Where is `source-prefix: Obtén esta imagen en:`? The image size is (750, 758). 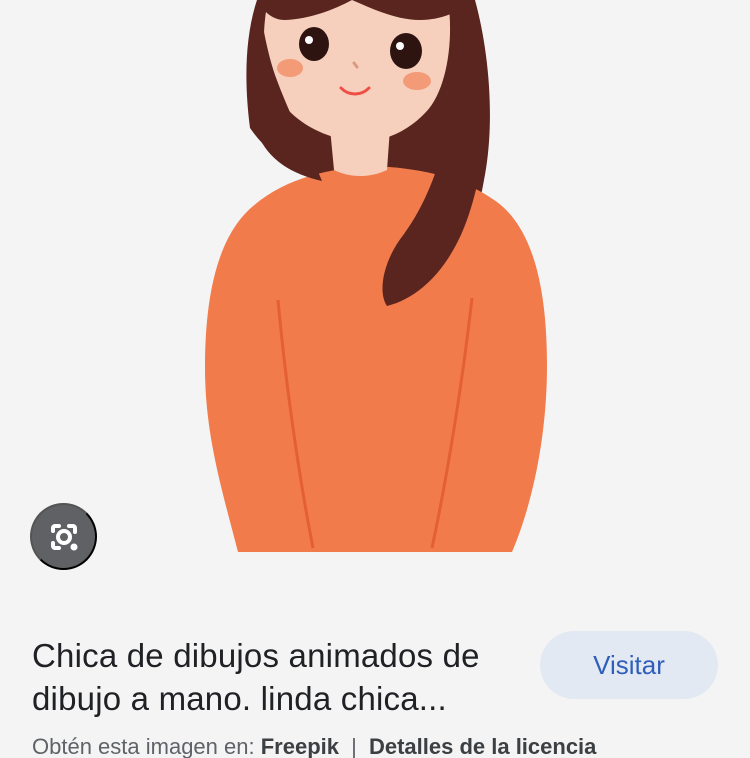 source-prefix: Obtén esta imagen en: is located at coordinates (143, 747).